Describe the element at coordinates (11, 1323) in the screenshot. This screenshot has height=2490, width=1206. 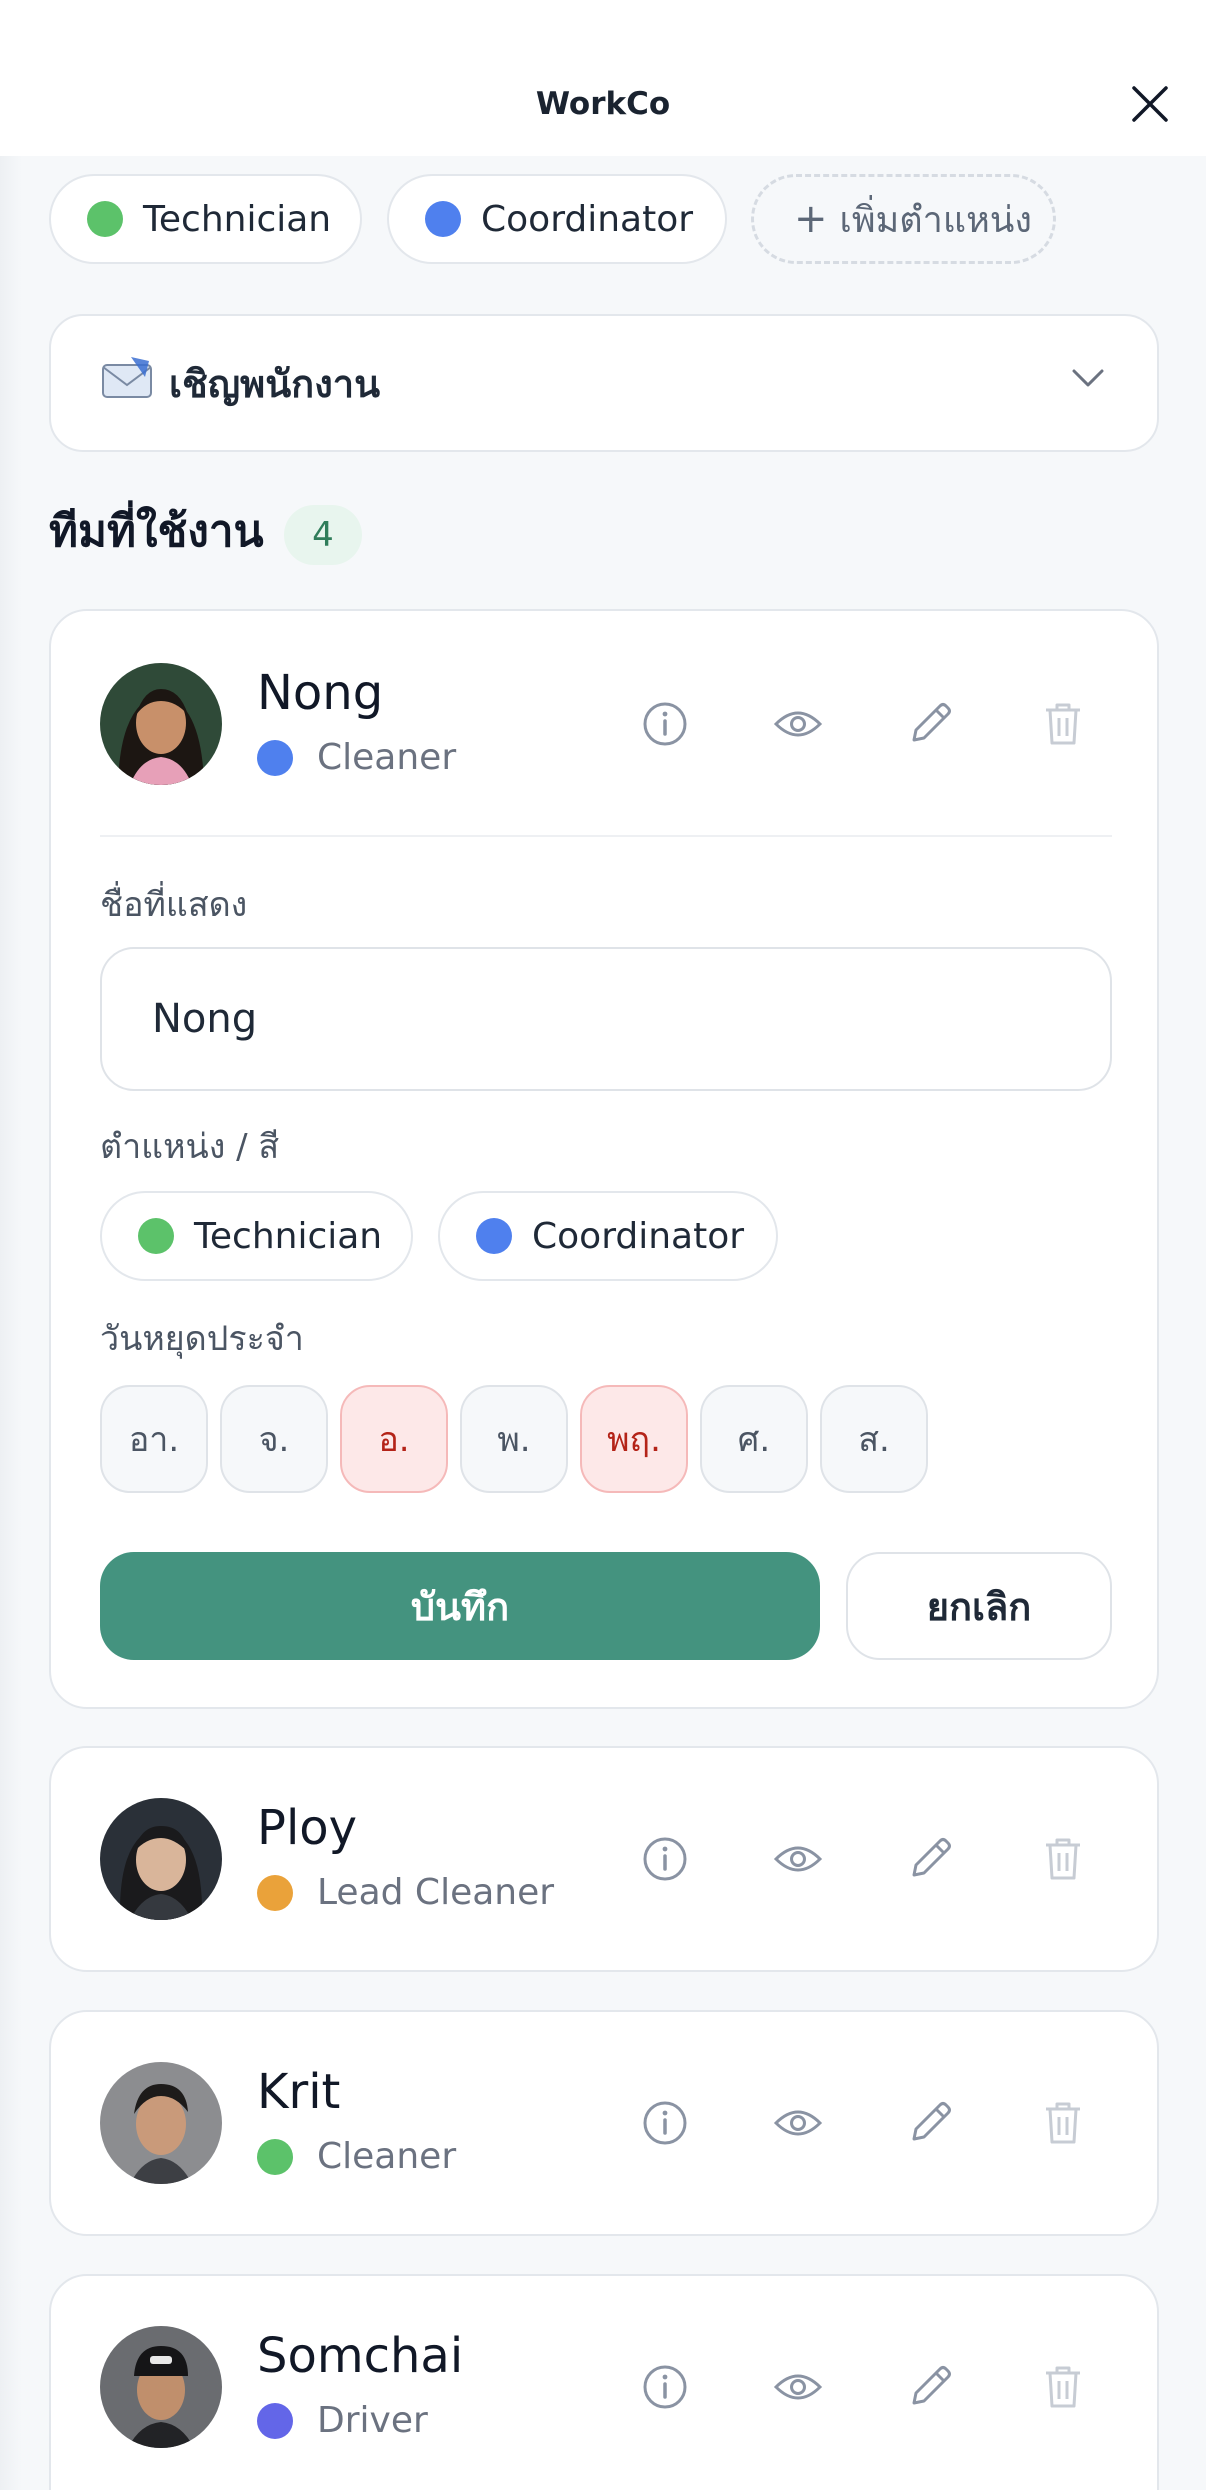
I see `scroll-edge-shadow` at that location.